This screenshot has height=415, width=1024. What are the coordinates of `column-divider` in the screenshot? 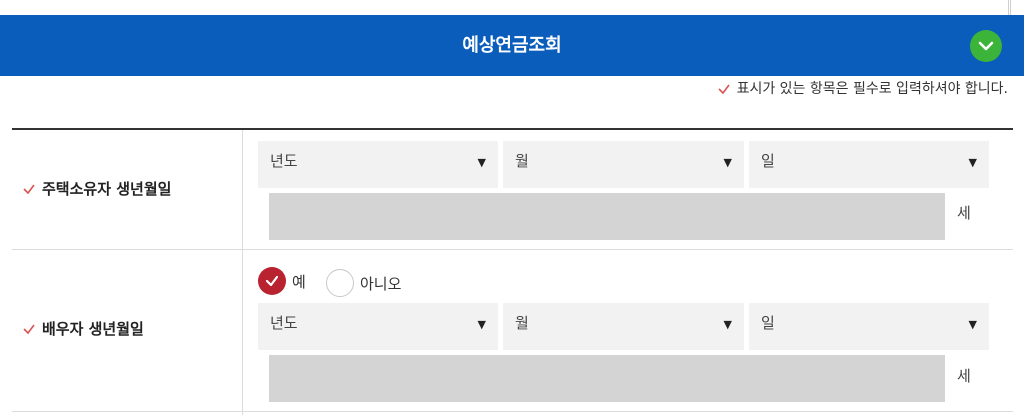 It's located at (242, 272).